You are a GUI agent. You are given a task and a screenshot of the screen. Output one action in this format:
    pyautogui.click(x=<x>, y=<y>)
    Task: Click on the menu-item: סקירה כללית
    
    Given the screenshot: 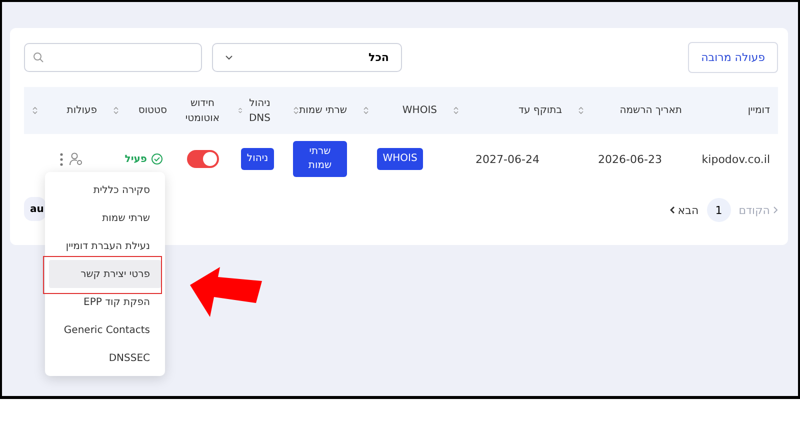 What is the action you would take?
    pyautogui.click(x=105, y=190)
    